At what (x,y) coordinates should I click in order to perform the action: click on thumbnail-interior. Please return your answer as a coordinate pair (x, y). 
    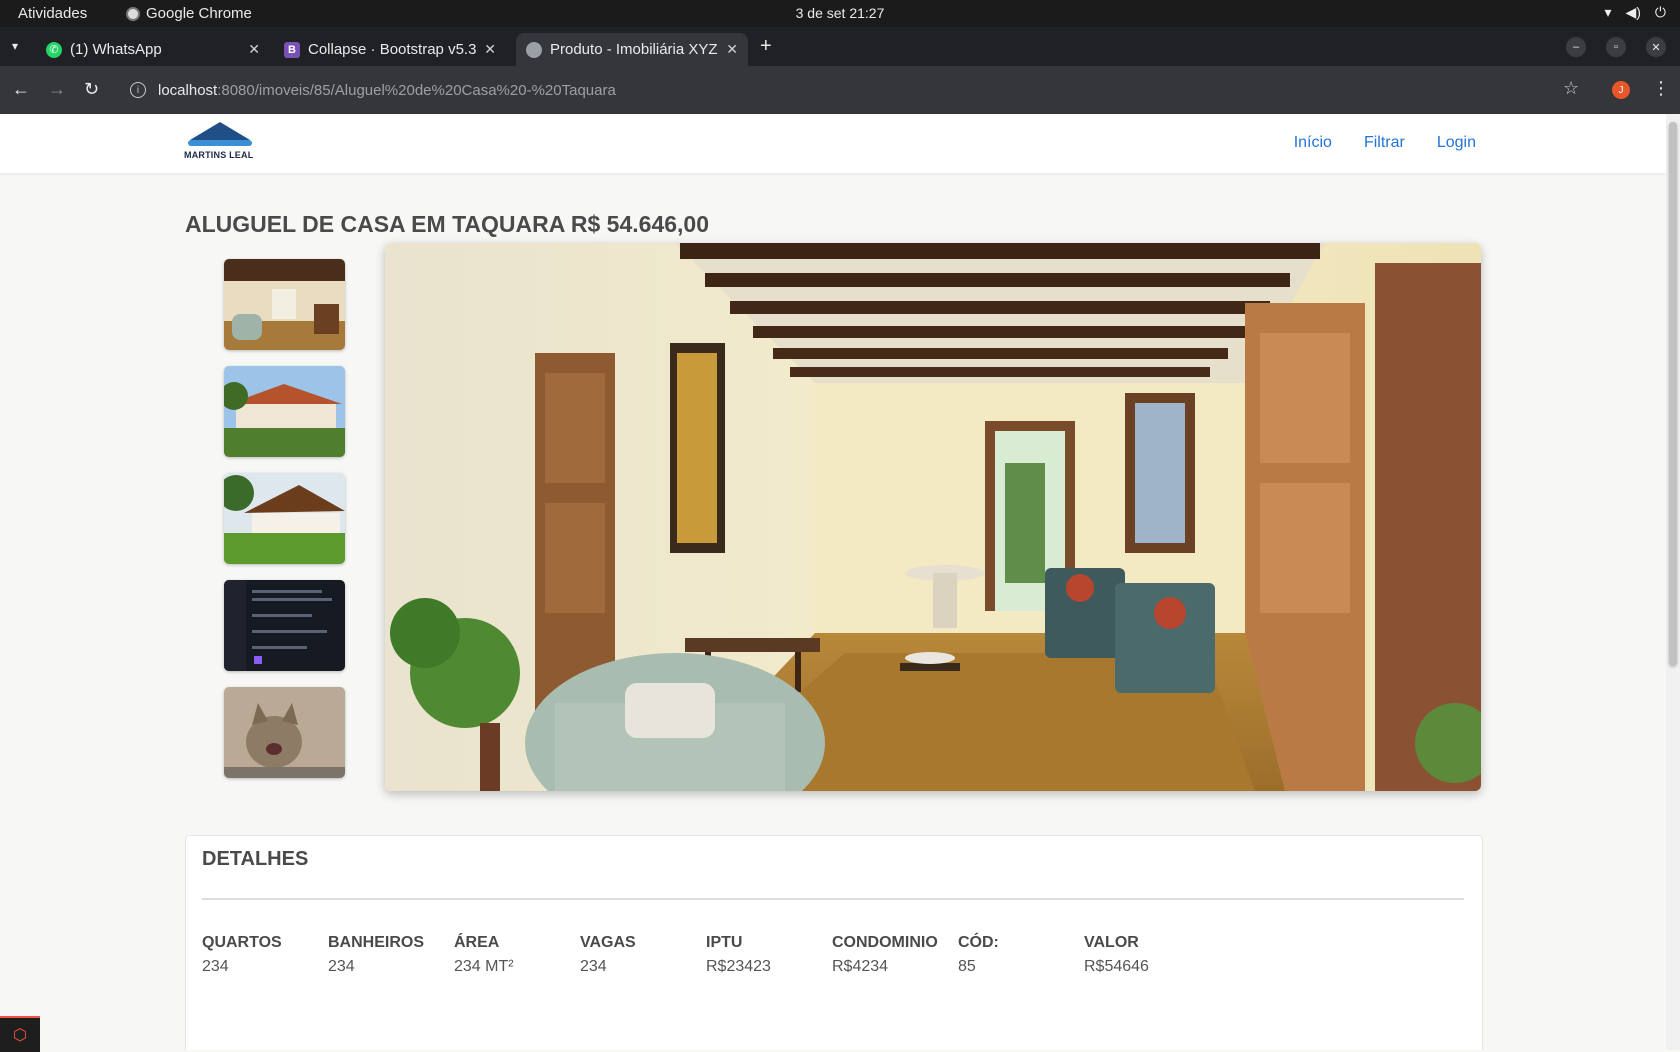
    Looking at the image, I should click on (284, 304).